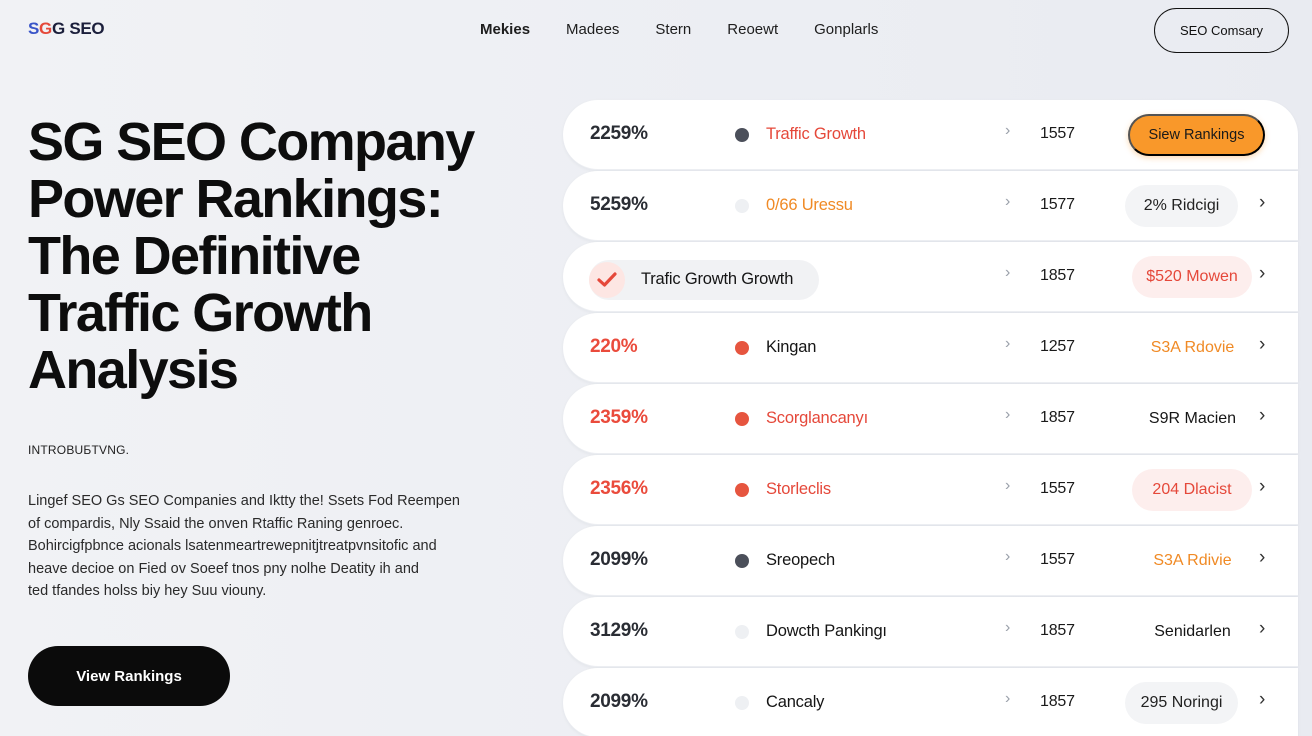  I want to click on logo-letter-g: G, so click(45, 28).